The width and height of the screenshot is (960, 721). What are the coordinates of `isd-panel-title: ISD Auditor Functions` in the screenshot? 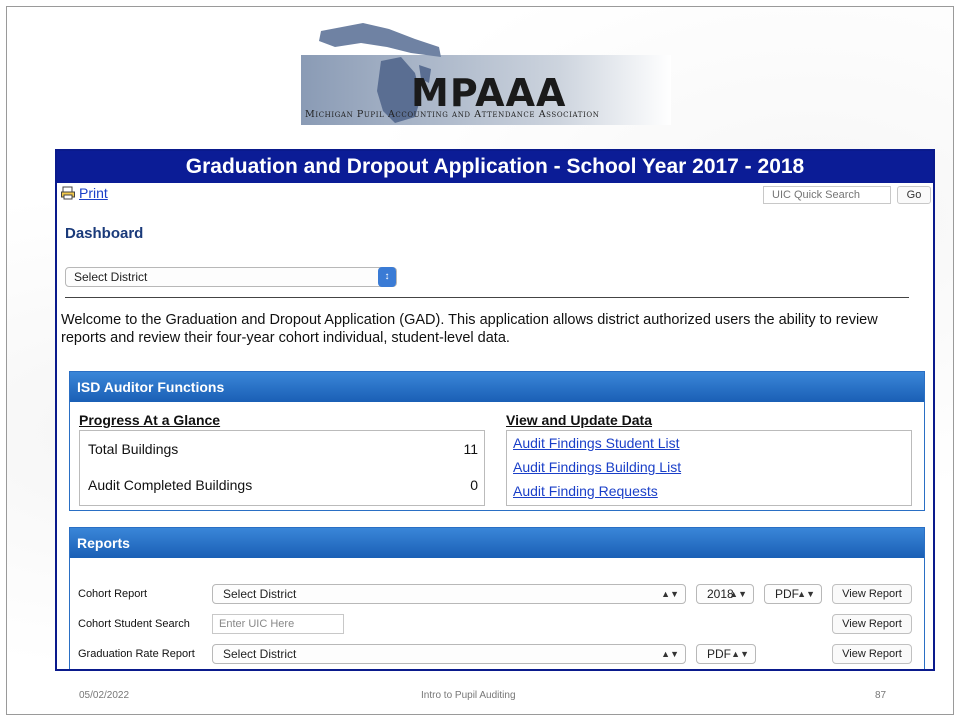 It's located at (497, 387).